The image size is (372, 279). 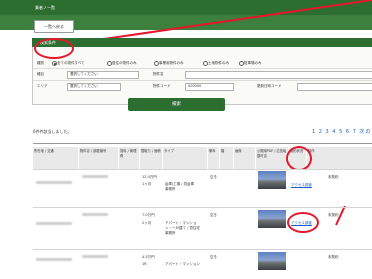 What do you see at coordinates (218, 63) in the screenshot?
I see `radio-land-label: 土地物件のみ` at bounding box center [218, 63].